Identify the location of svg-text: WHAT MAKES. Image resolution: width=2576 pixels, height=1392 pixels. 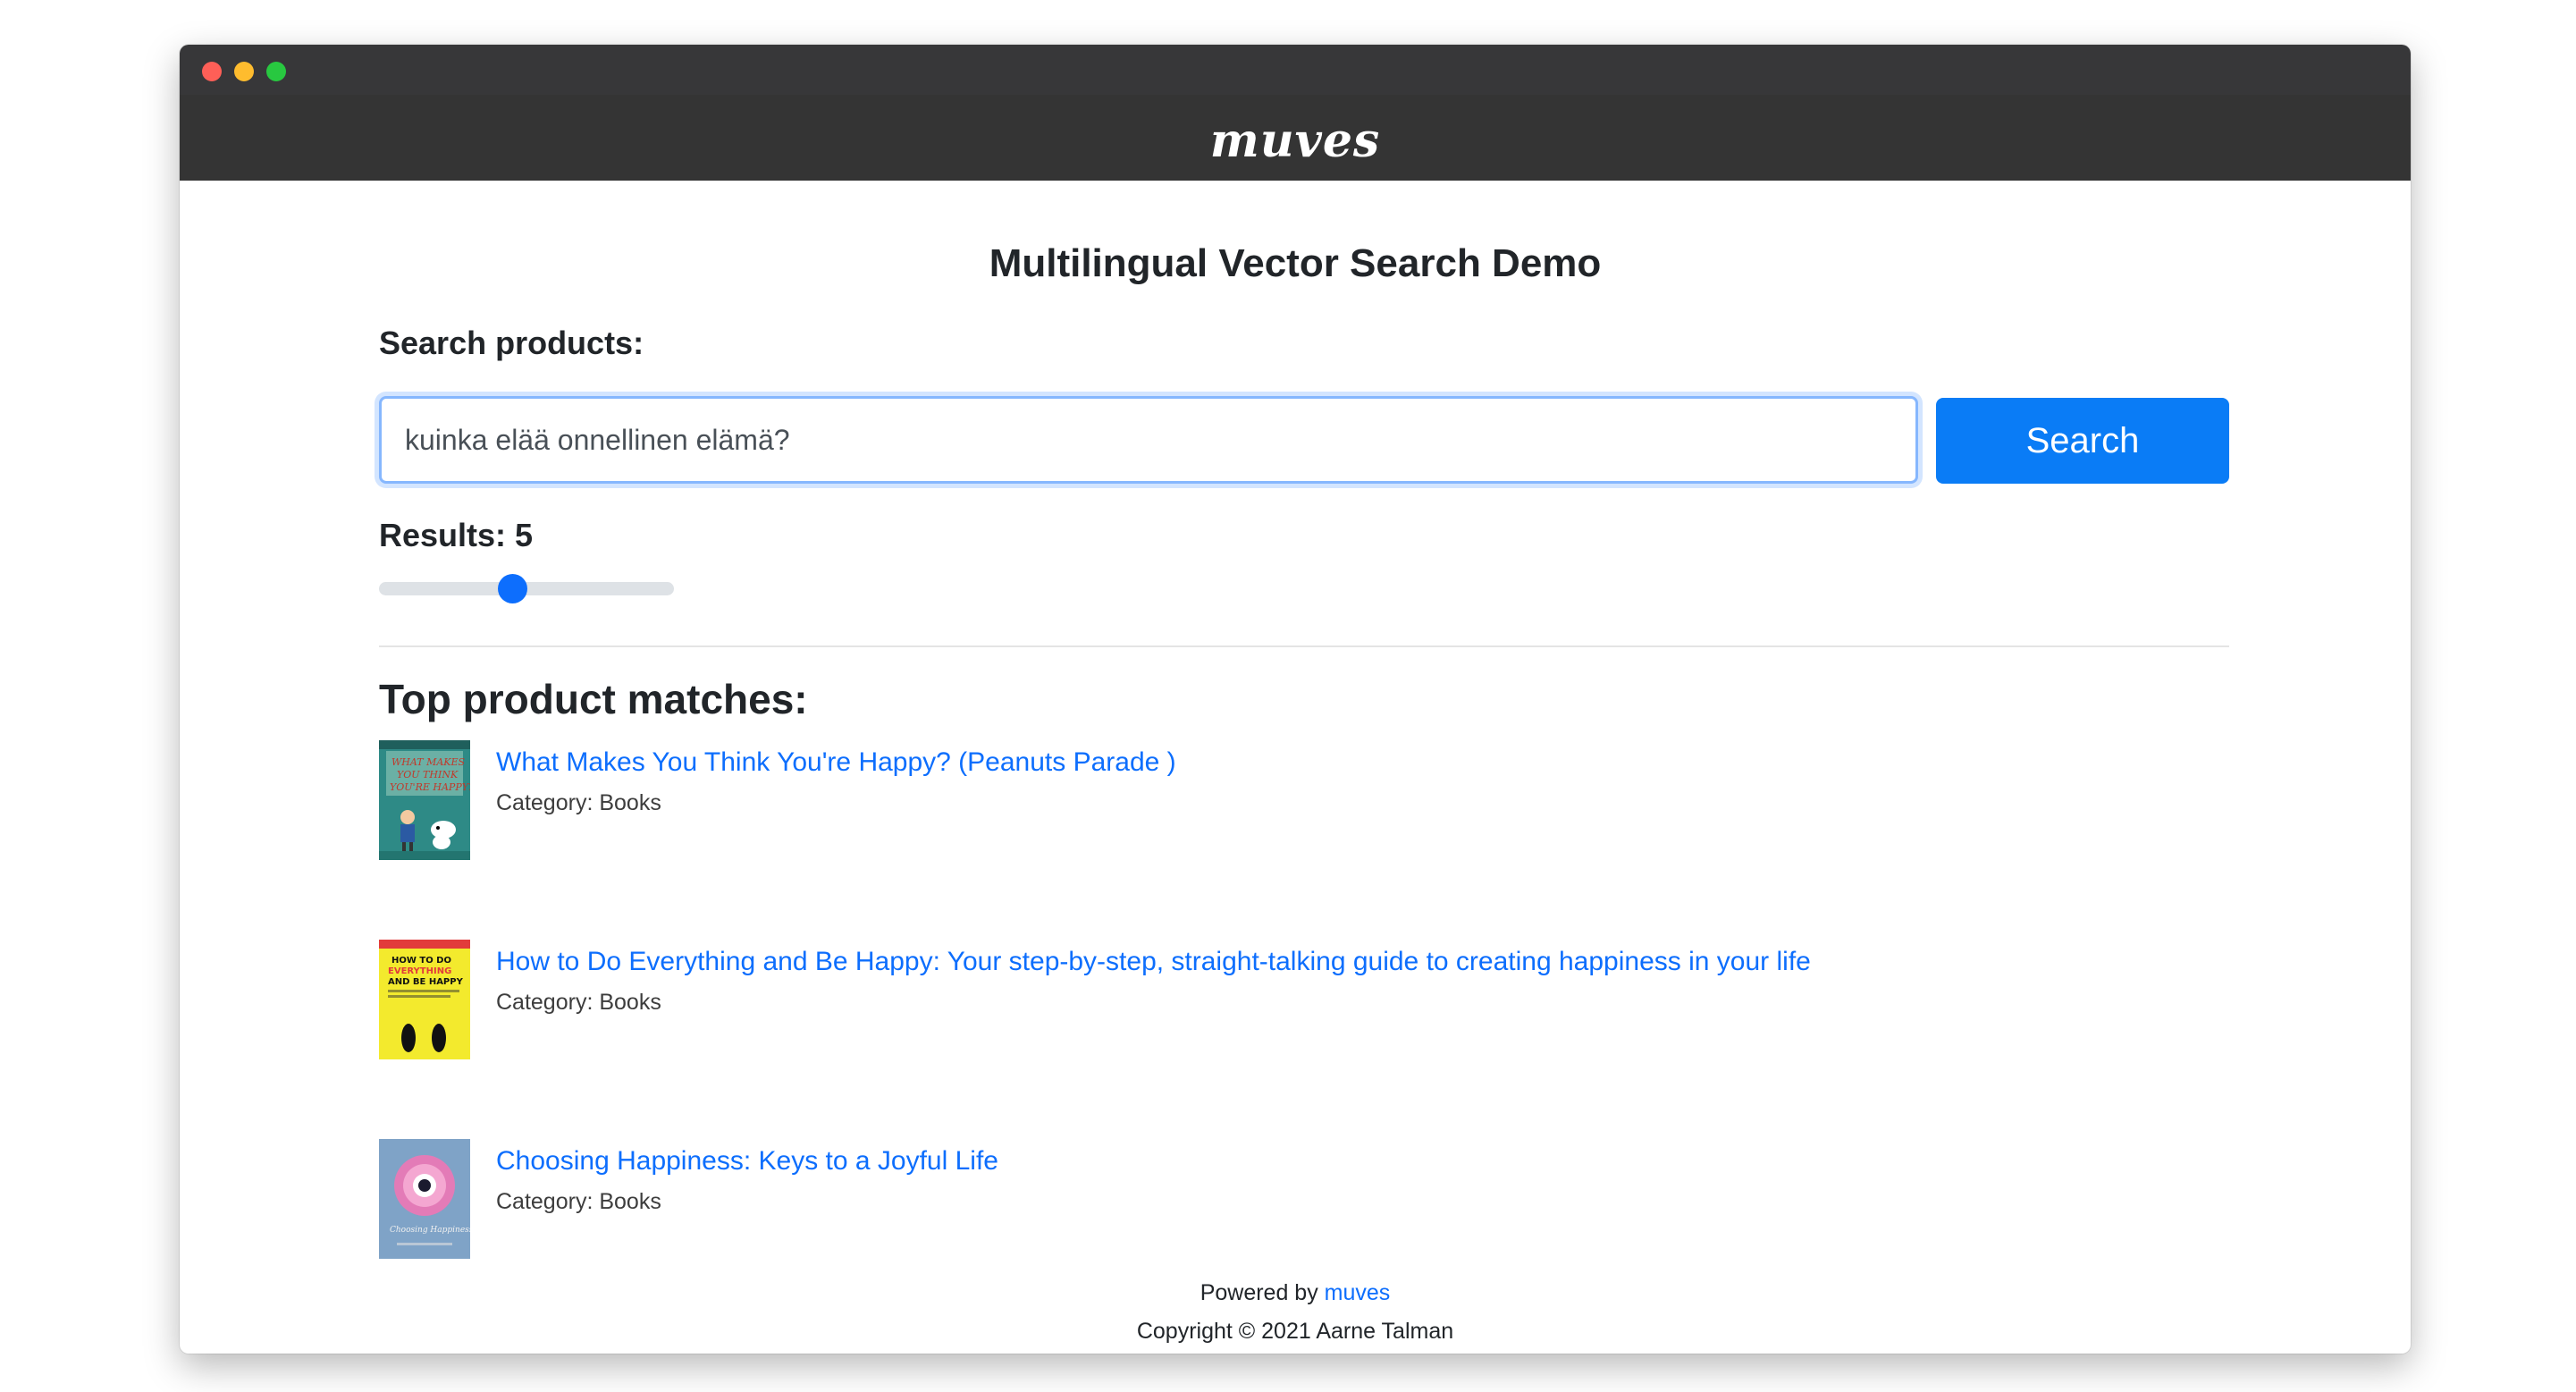
(429, 762).